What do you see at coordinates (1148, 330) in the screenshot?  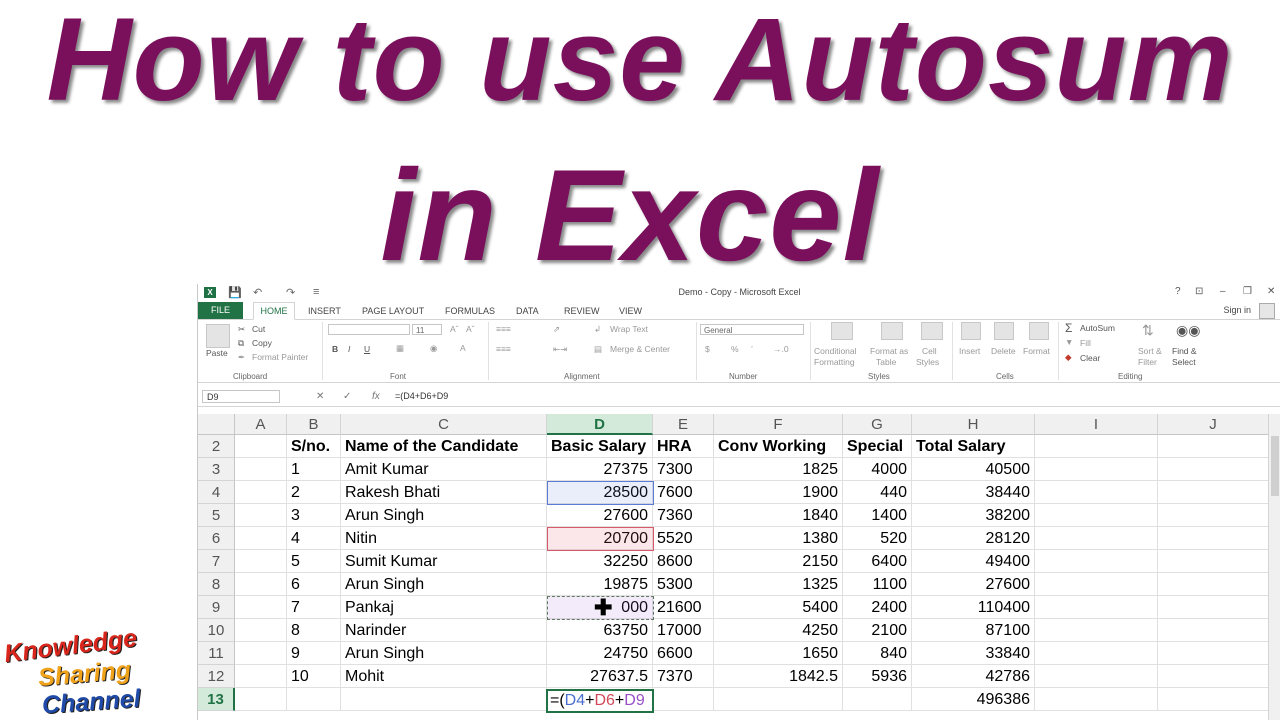 I see `sort-filter-icon: ⇅` at bounding box center [1148, 330].